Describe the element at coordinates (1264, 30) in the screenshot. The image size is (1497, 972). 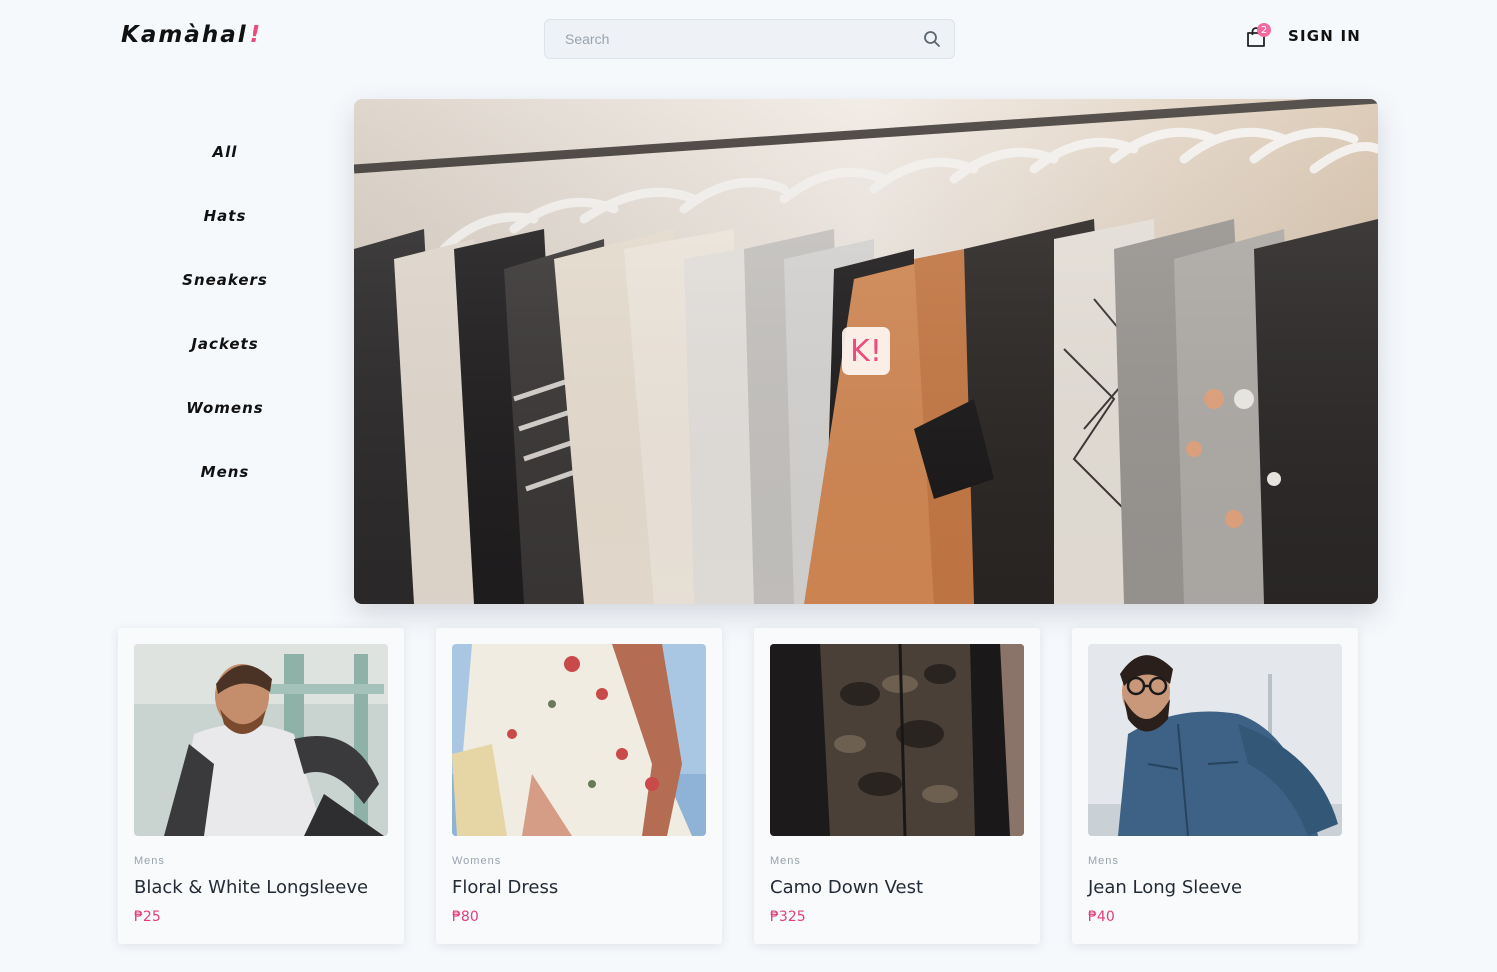
I see `cart-count-badge: 2` at that location.